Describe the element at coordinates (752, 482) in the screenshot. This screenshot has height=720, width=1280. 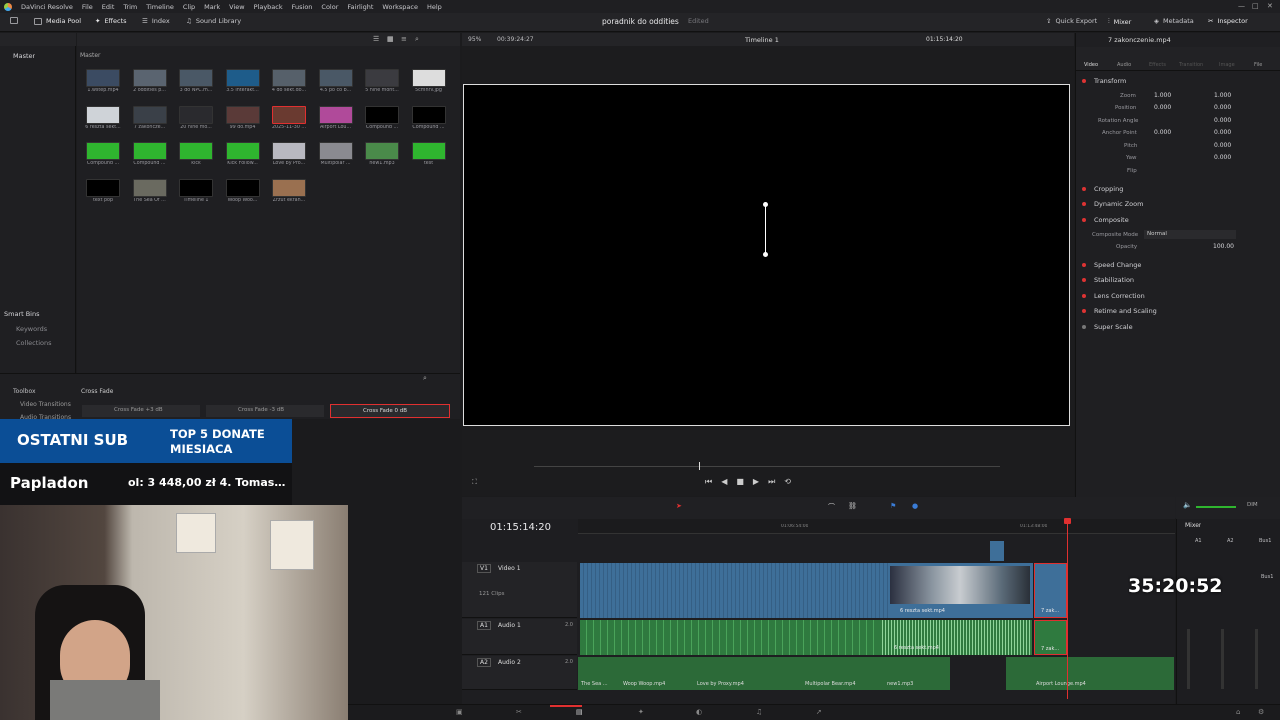
I see `transport-controls: ⏮◀■▶⏭⟲` at that location.